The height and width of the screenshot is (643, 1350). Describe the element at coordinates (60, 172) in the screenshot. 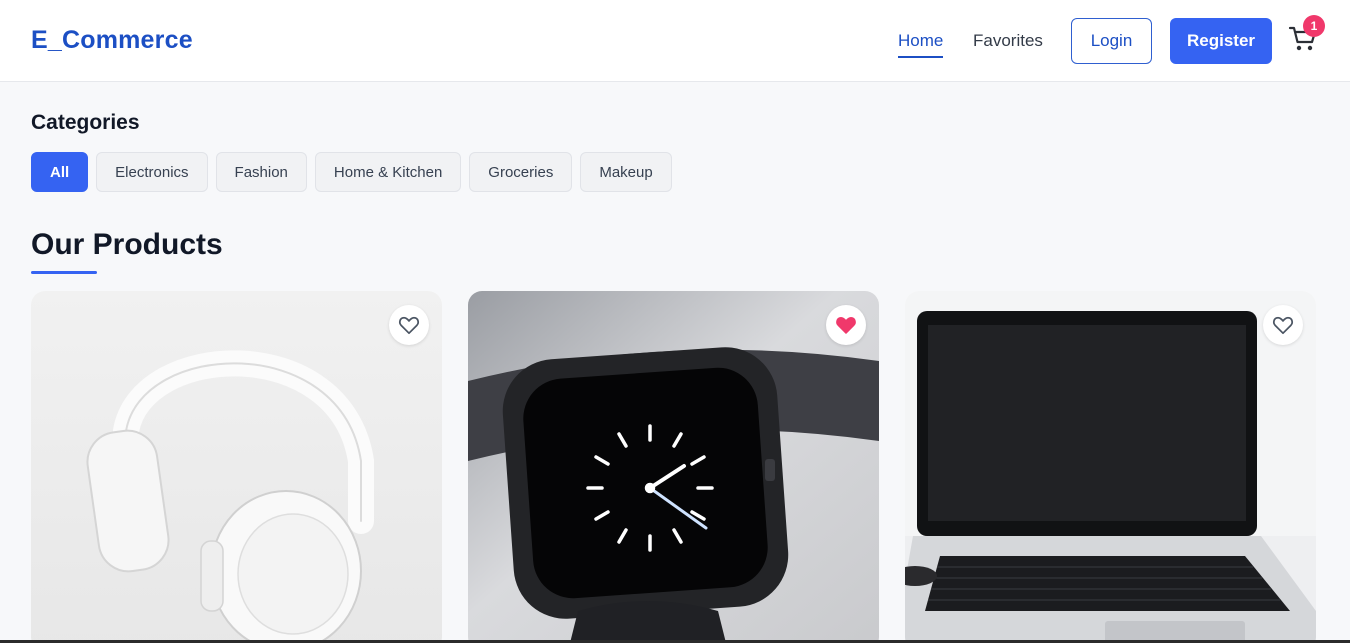

I see `category-chip-all: All` at that location.